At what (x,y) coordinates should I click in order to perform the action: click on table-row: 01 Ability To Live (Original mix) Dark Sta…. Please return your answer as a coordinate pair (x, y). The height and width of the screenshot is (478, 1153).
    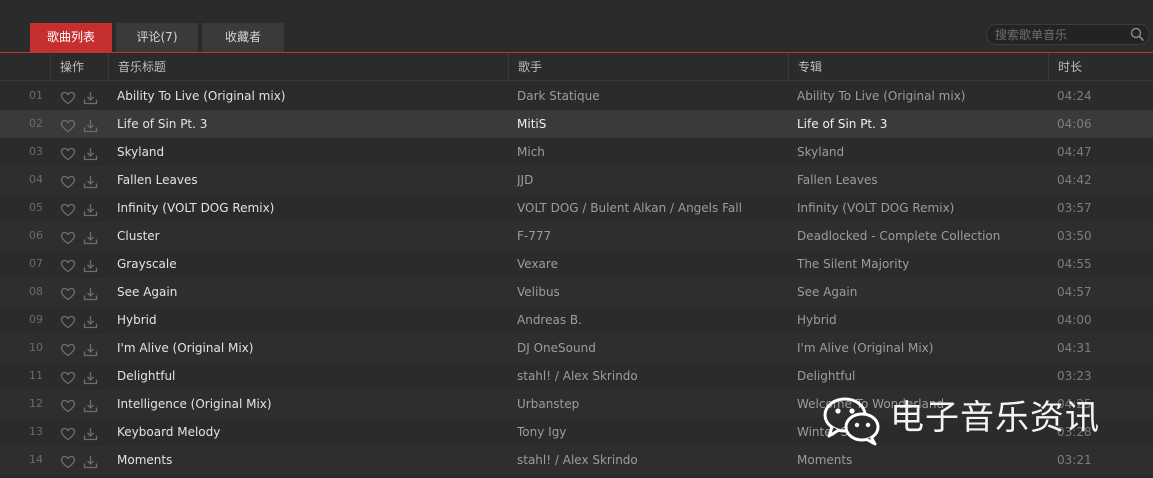
    Looking at the image, I should click on (576, 96).